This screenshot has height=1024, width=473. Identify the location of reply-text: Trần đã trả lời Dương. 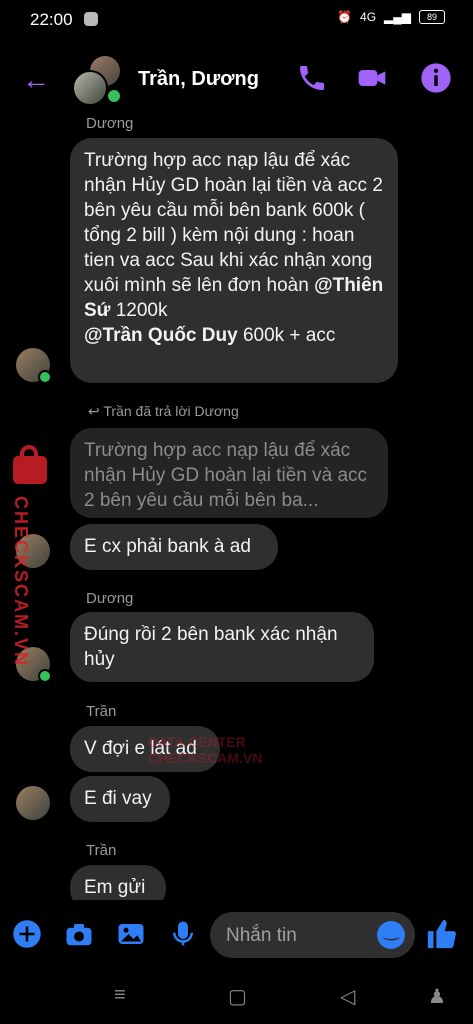
(171, 411).